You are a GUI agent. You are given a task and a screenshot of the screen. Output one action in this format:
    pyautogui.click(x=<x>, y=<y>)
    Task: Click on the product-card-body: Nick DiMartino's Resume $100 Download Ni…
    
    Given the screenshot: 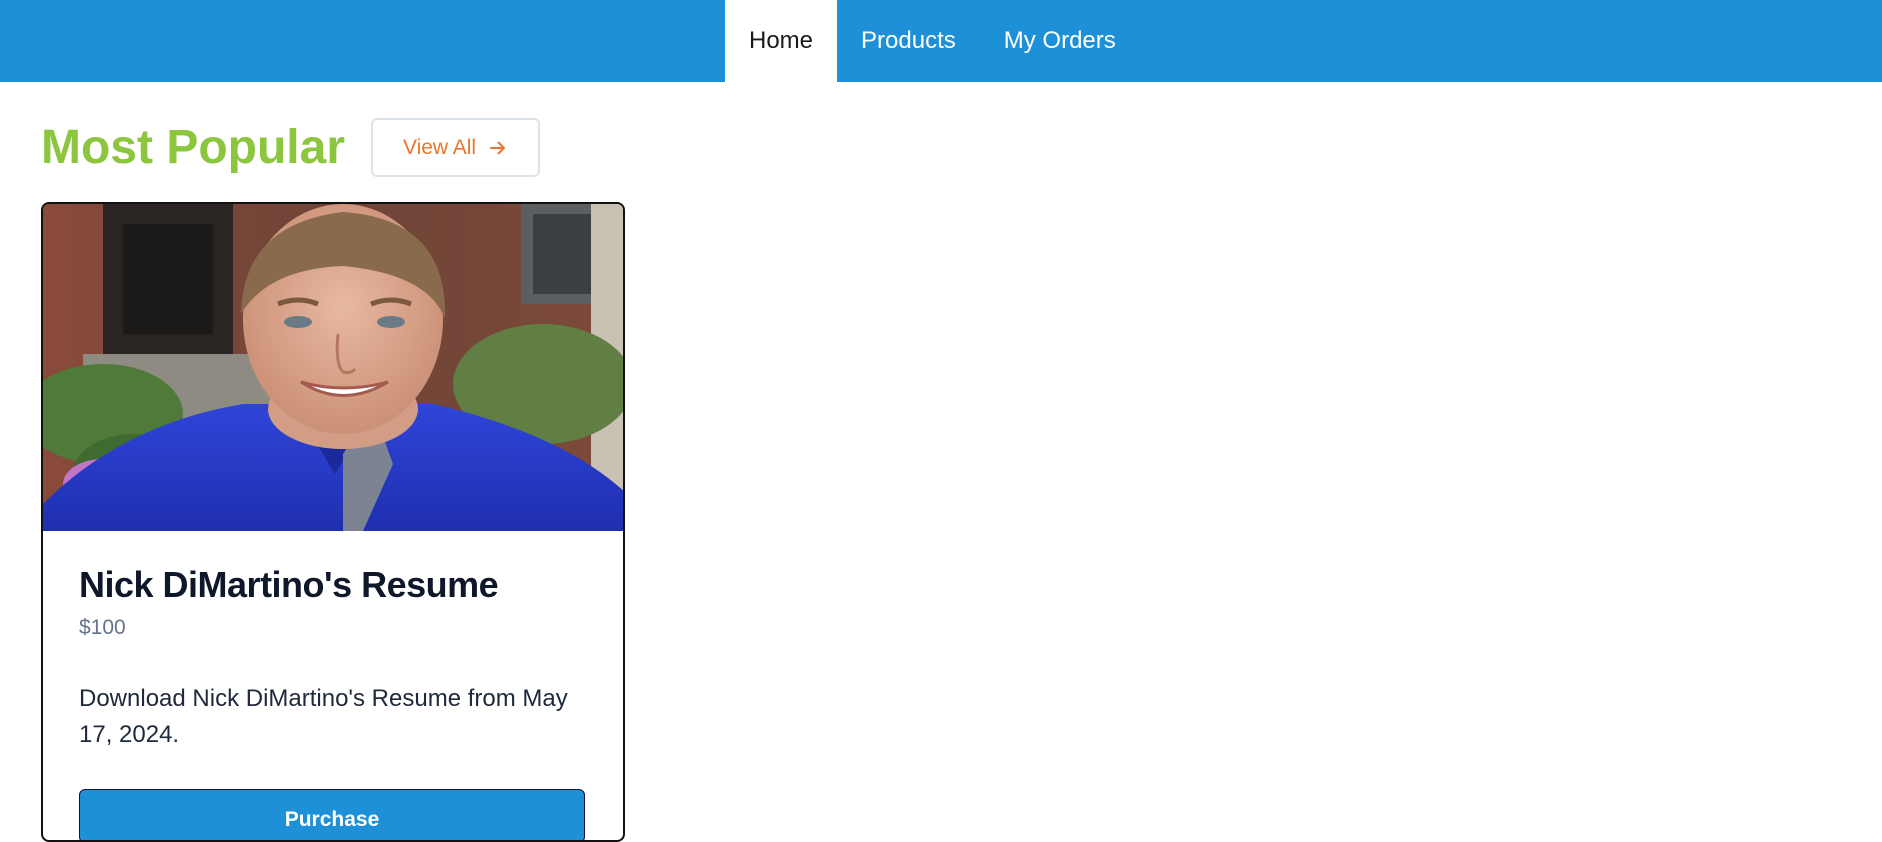 What is the action you would take?
    pyautogui.click(x=333, y=685)
    